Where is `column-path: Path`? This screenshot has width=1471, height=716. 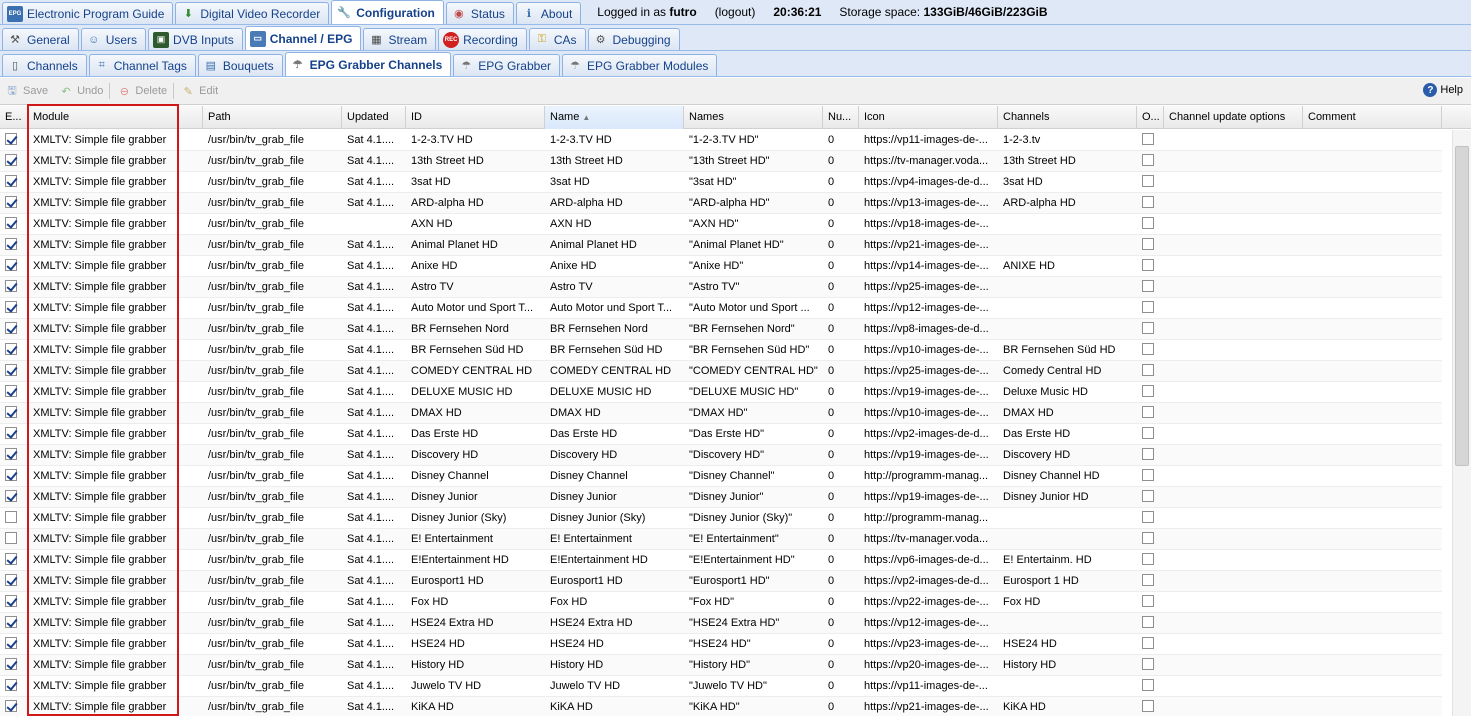
column-path: Path is located at coordinates (272, 117).